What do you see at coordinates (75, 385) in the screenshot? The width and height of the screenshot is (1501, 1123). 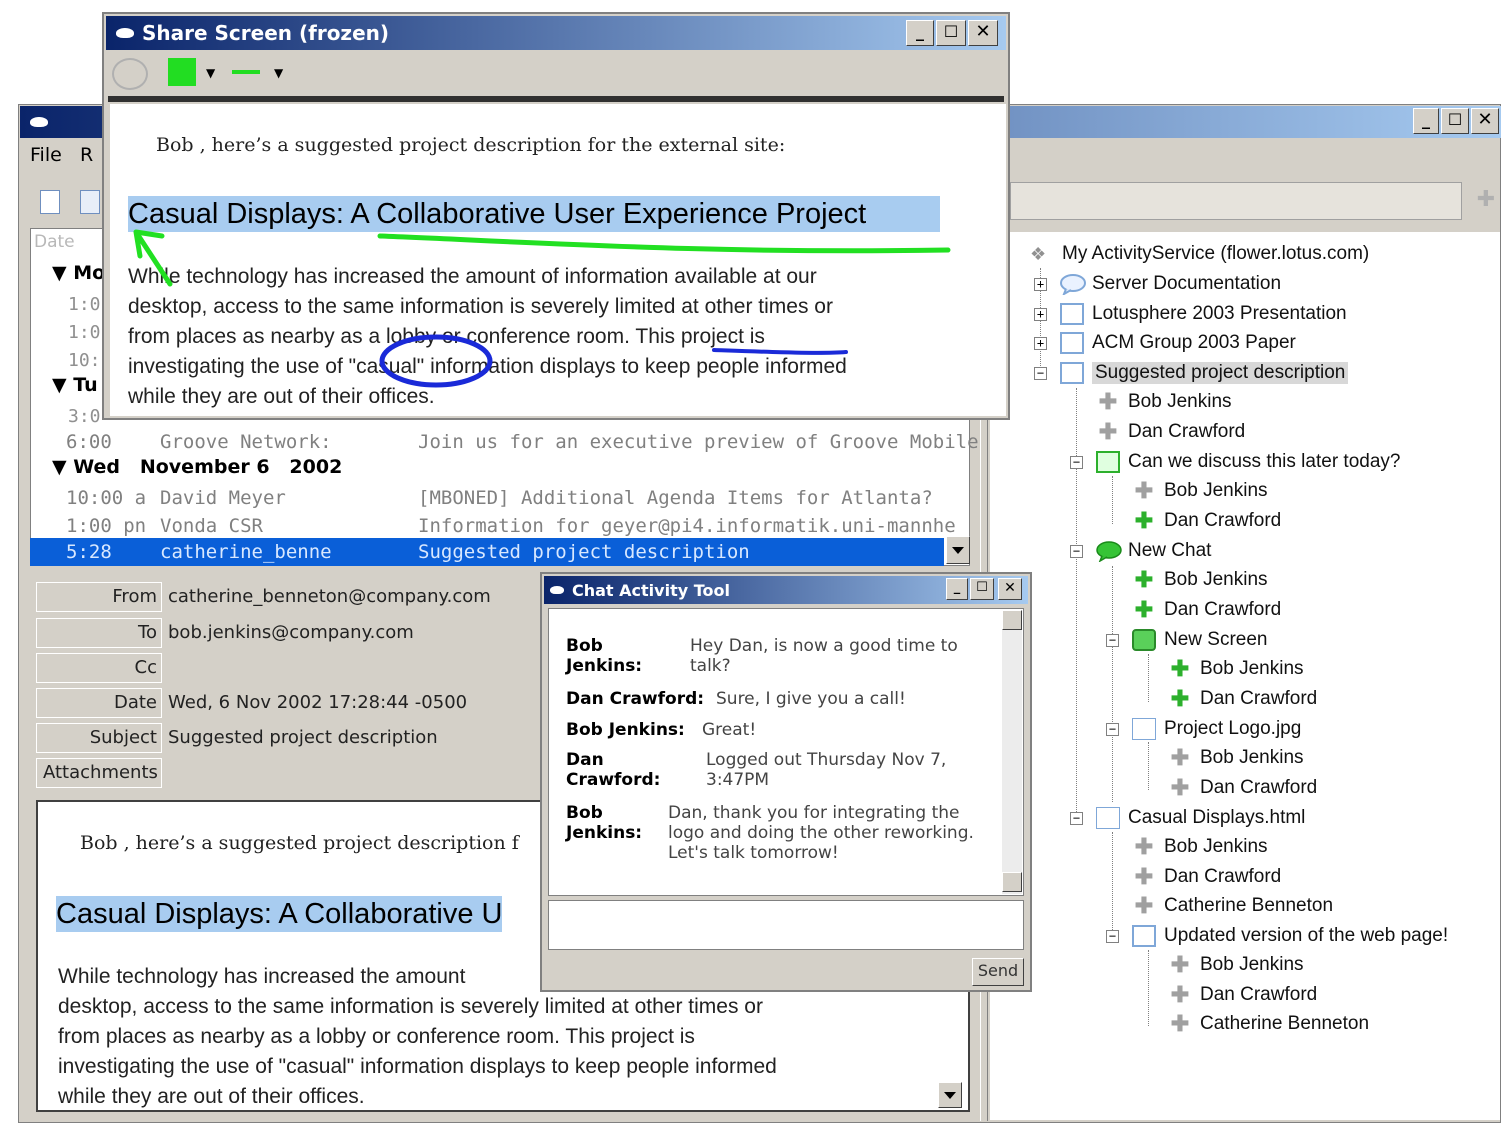 I see `group-tuesday: ▼ Tu` at bounding box center [75, 385].